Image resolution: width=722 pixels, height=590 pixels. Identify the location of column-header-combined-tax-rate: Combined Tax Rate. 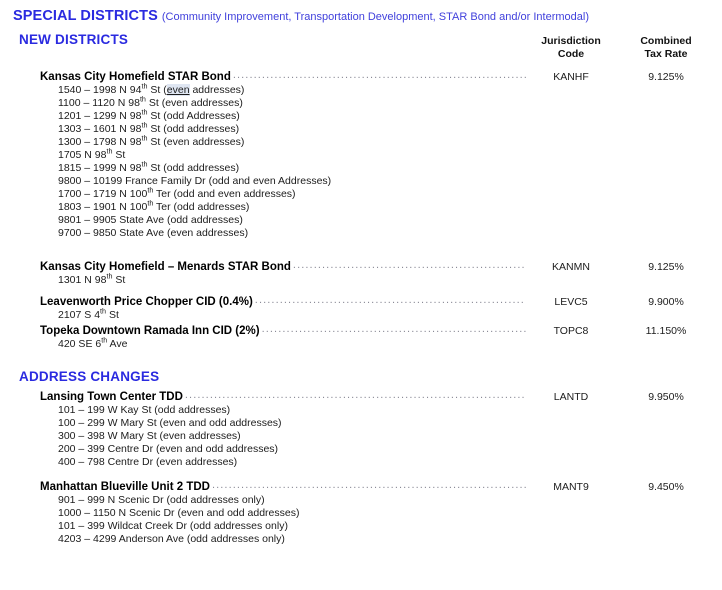
(666, 47).